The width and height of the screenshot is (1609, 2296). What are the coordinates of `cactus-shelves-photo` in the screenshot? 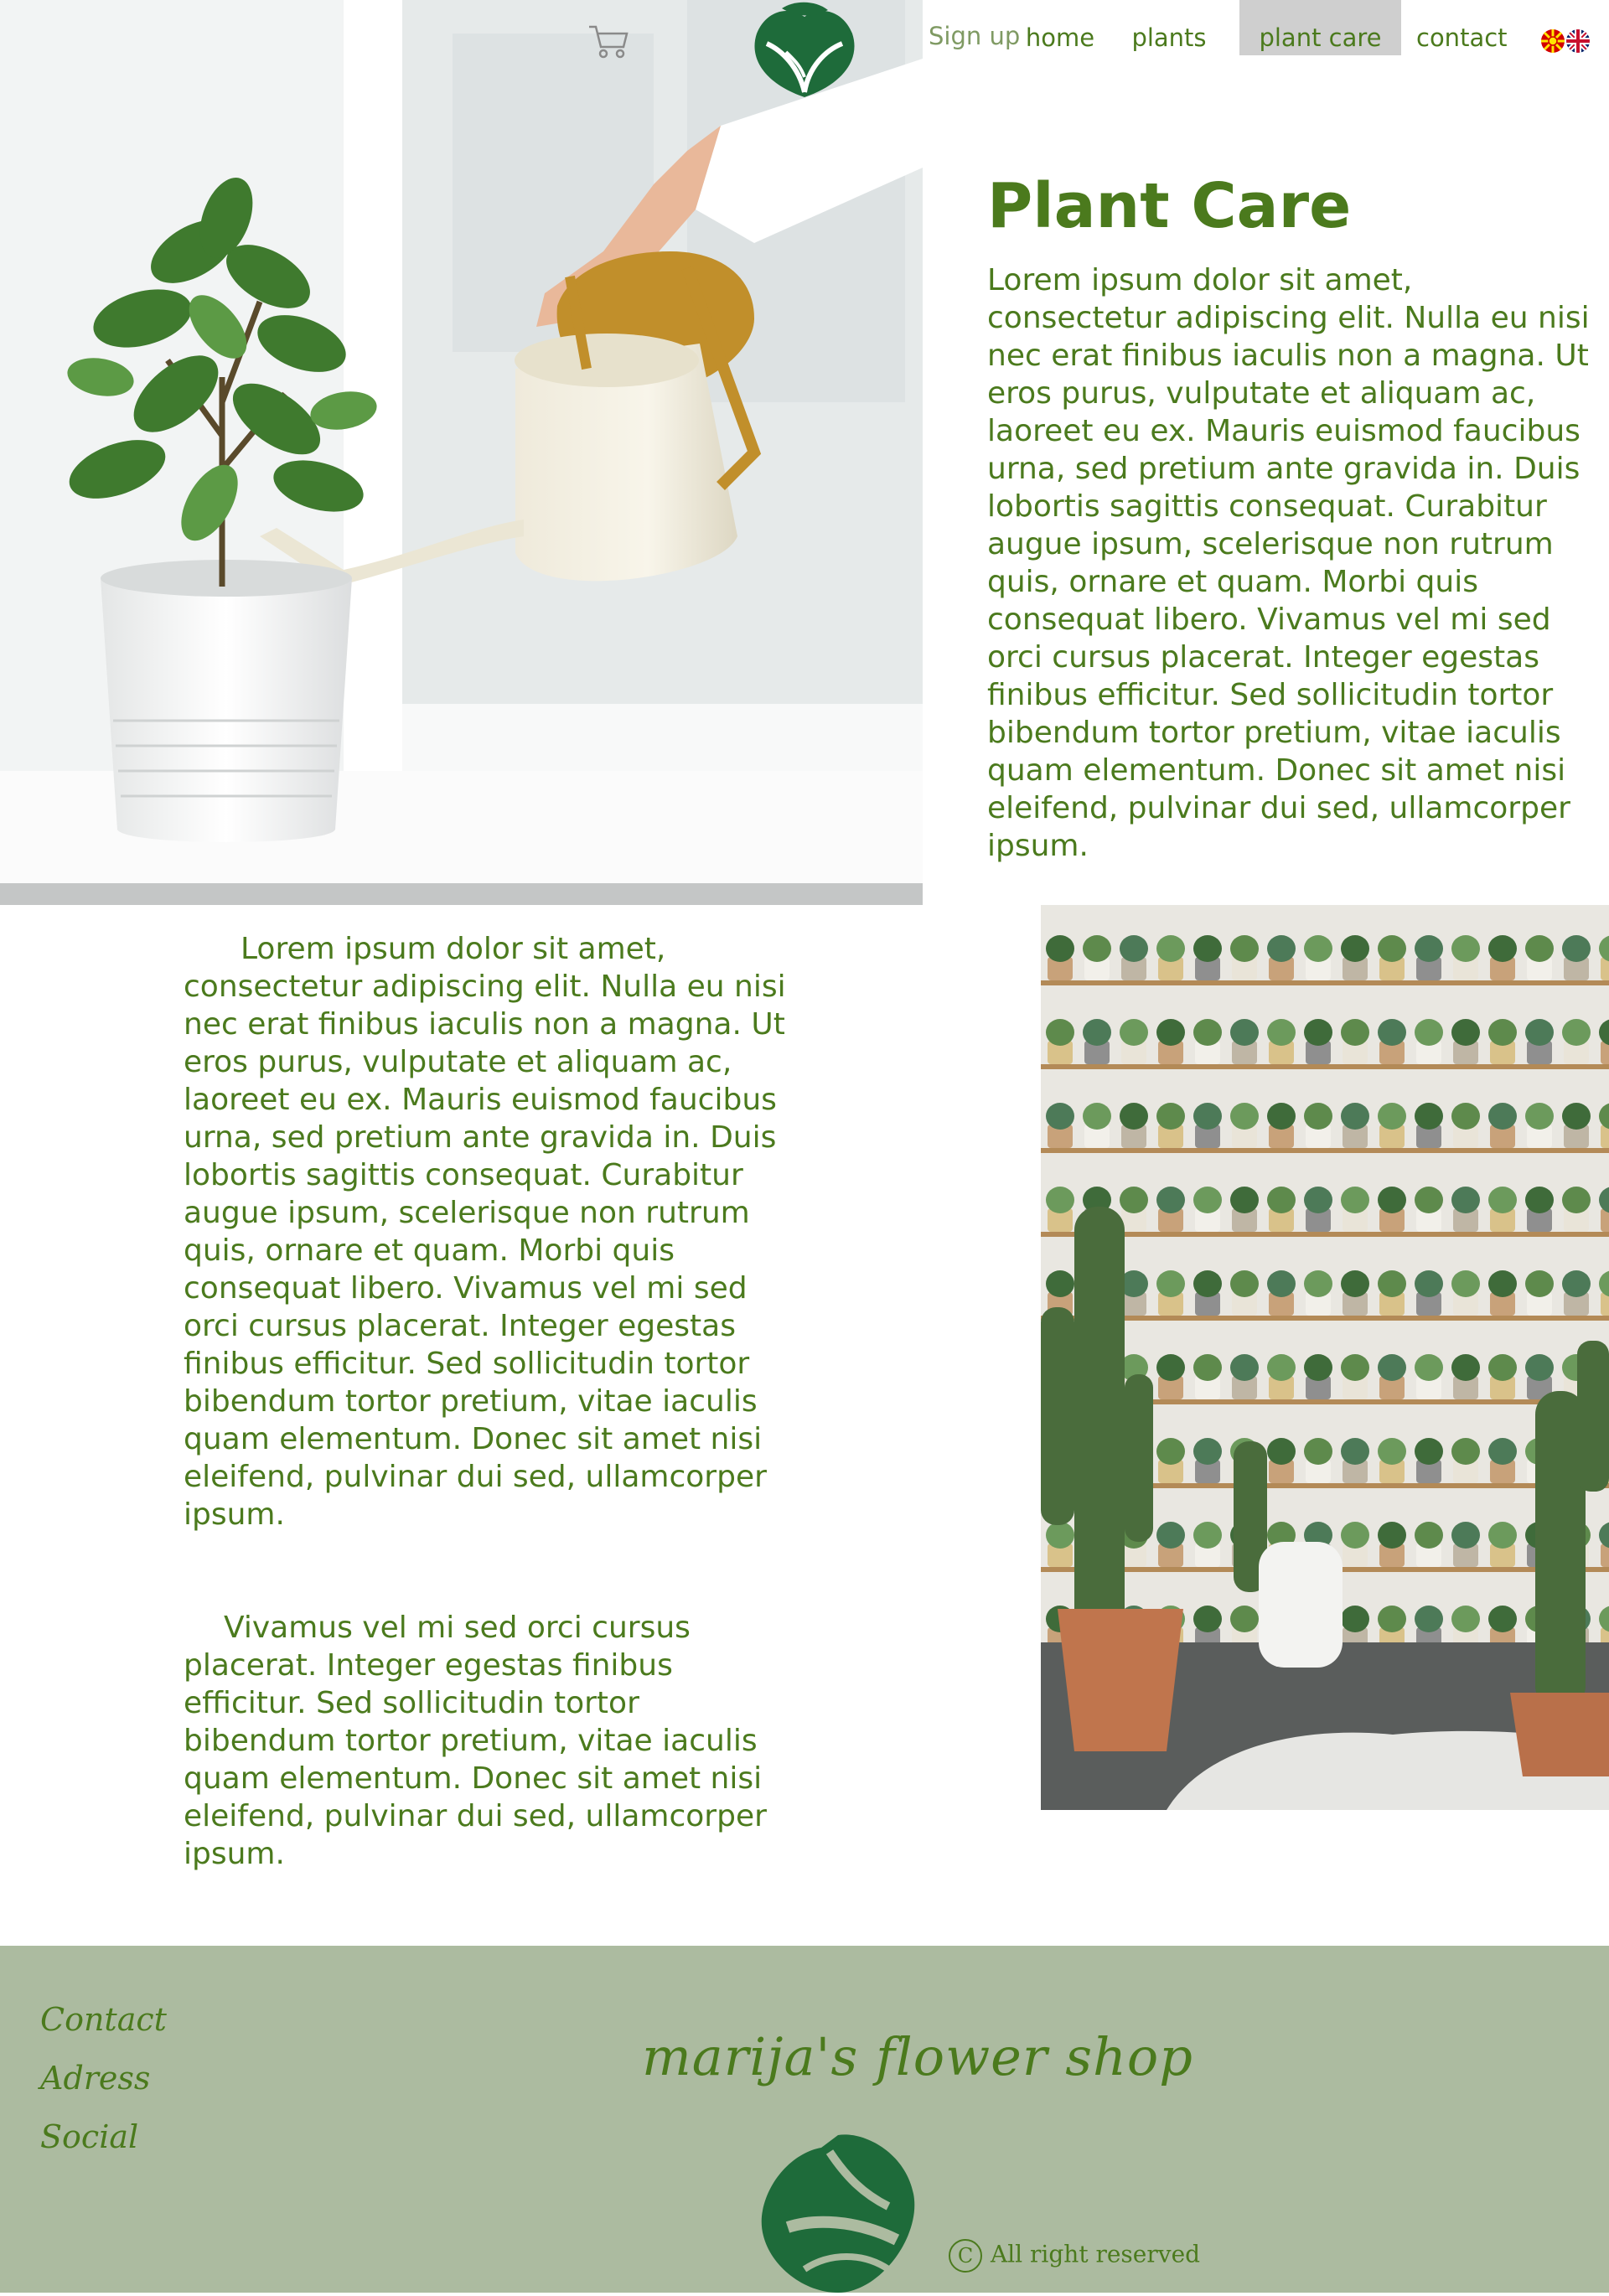 It's located at (1325, 1357).